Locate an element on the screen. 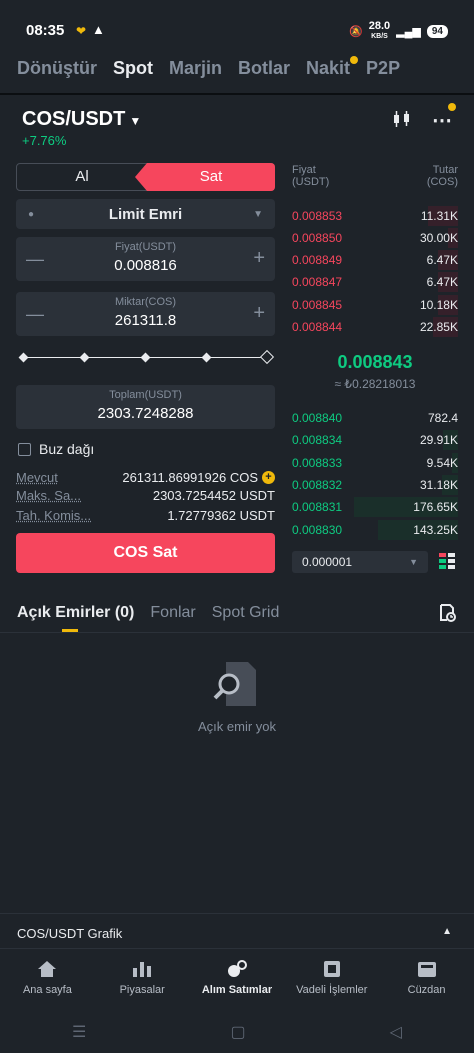 The width and height of the screenshot is (474, 1053). tab-bots: Botlar is located at coordinates (264, 68).